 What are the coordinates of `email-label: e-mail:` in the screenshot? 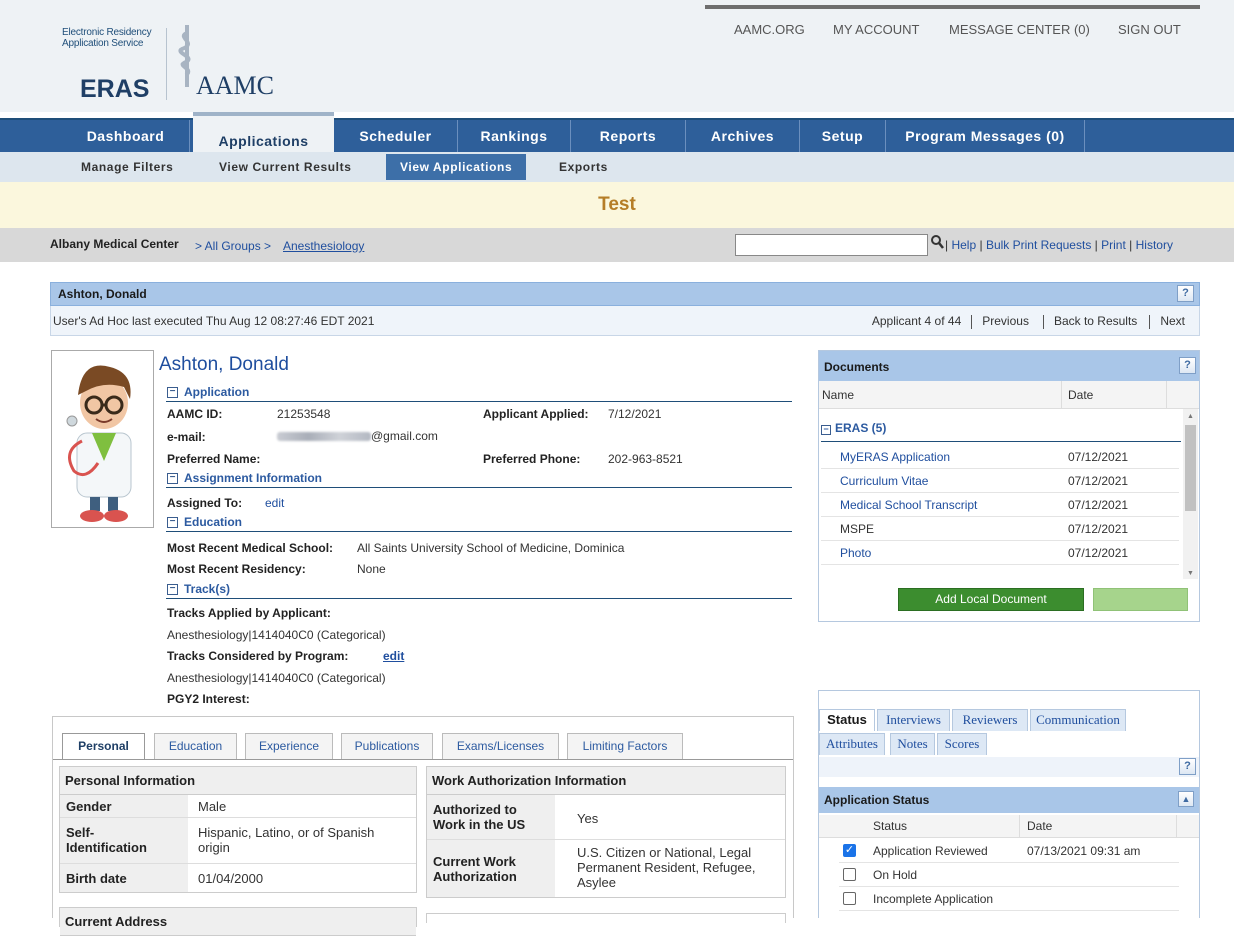 It's located at (186, 437).